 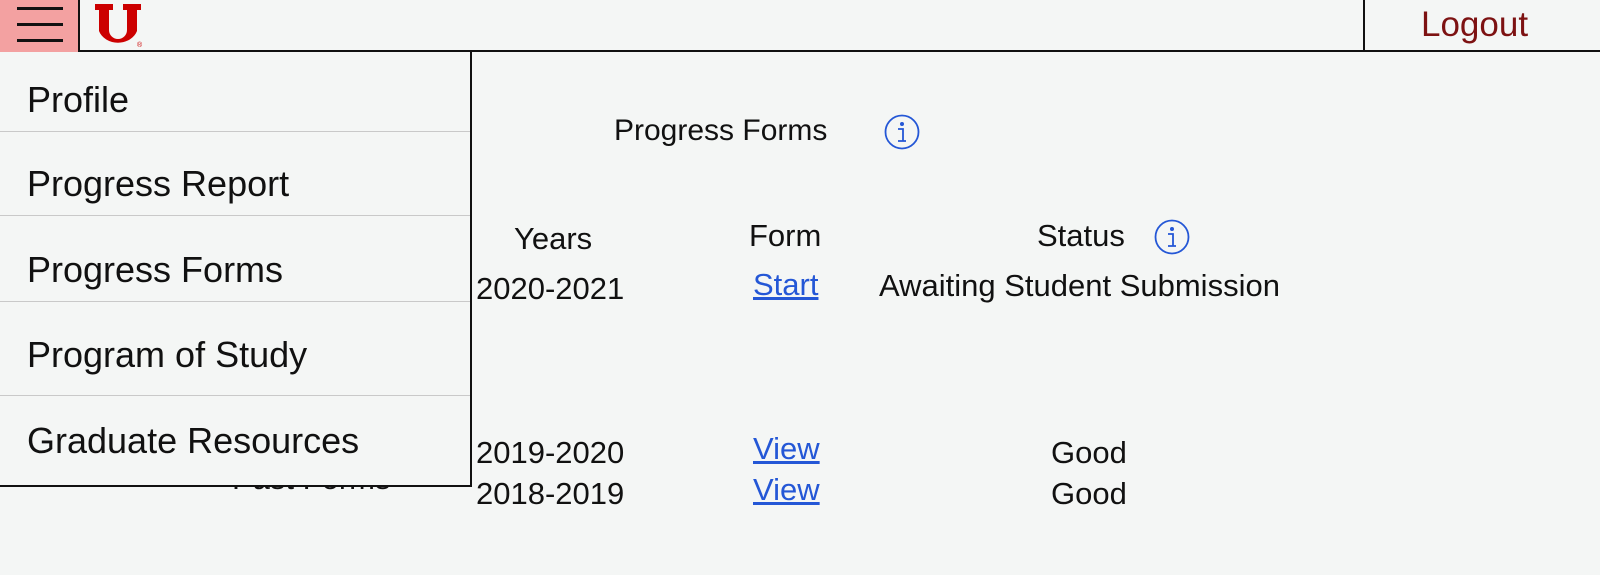 What do you see at coordinates (550, 493) in the screenshot?
I see `past-form-years: 2018-2019` at bounding box center [550, 493].